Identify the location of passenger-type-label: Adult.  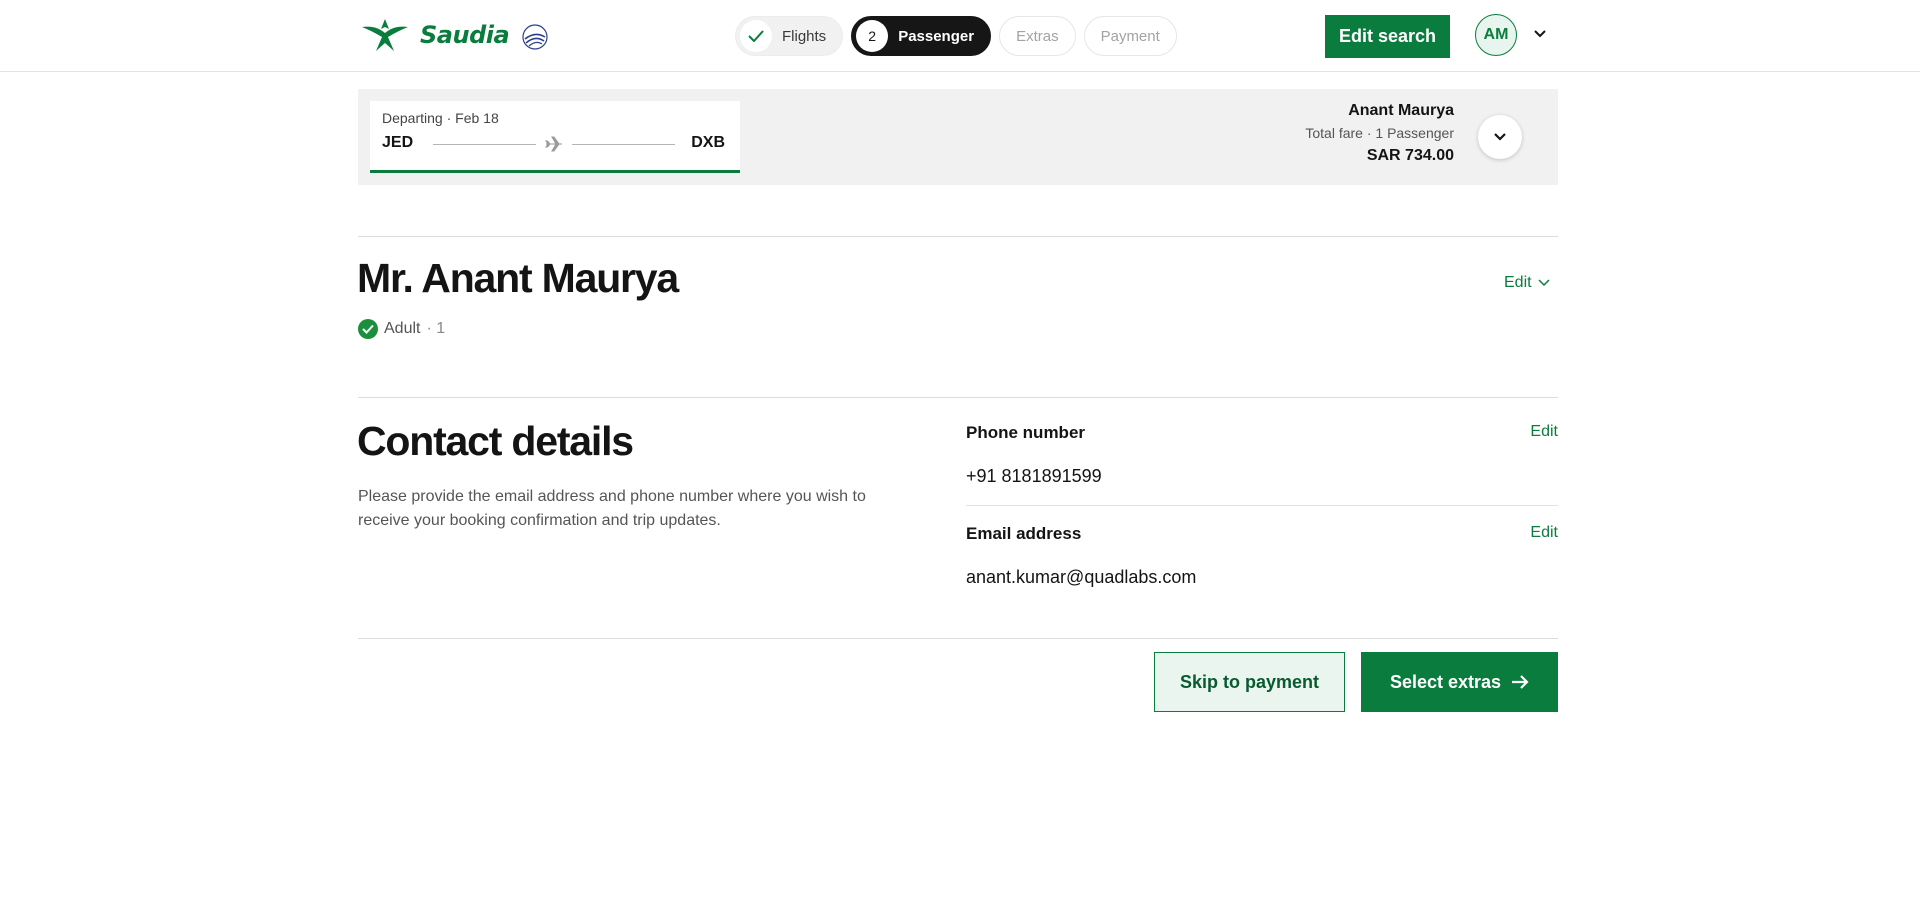
(402, 328).